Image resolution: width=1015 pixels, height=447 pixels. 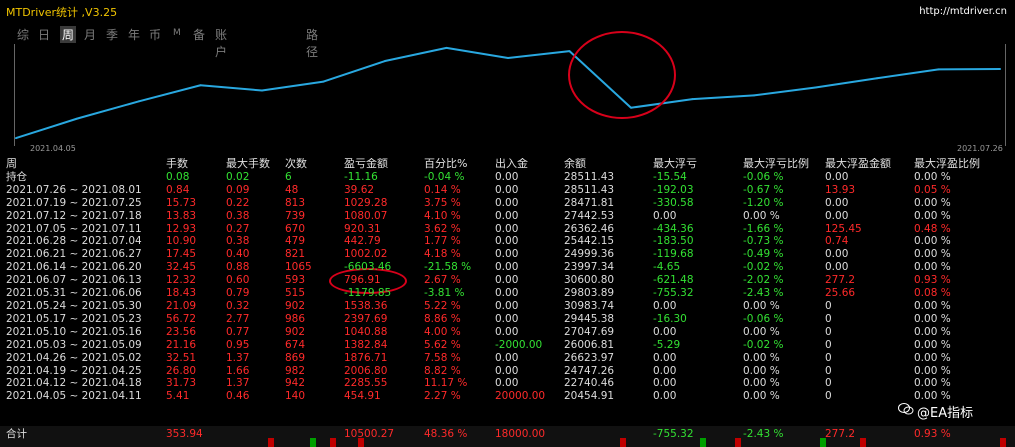 What do you see at coordinates (181, 215) in the screenshot?
I see `table-cell: 13.83` at bounding box center [181, 215].